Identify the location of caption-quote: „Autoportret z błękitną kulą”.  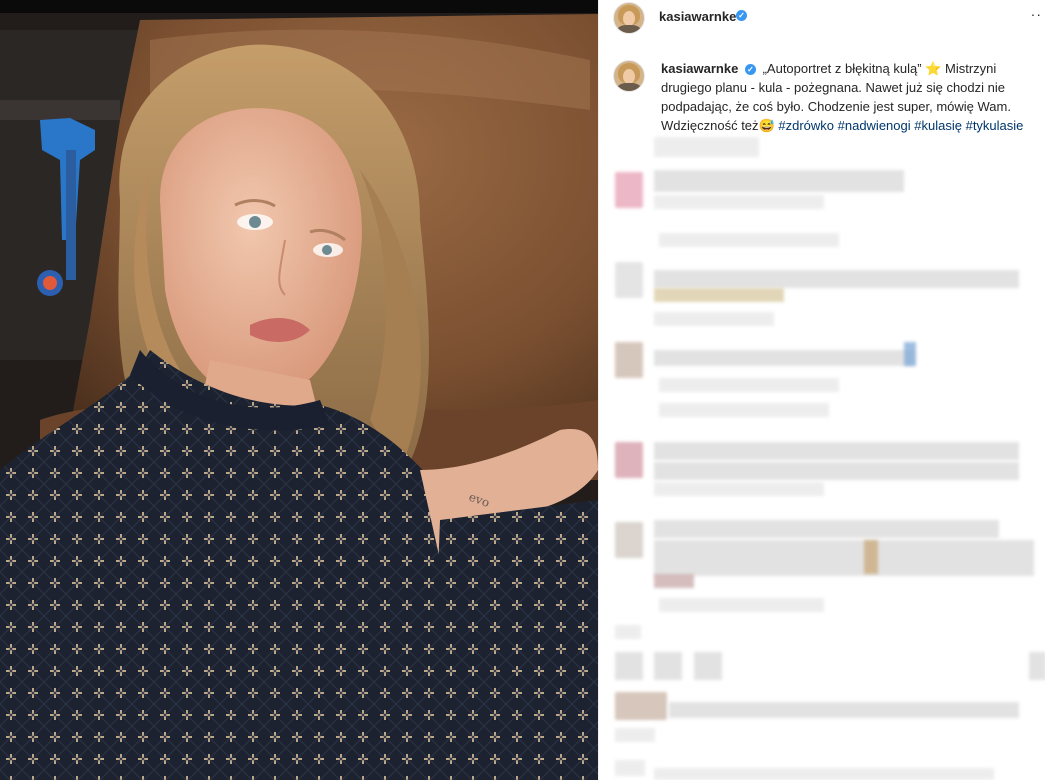
(842, 68).